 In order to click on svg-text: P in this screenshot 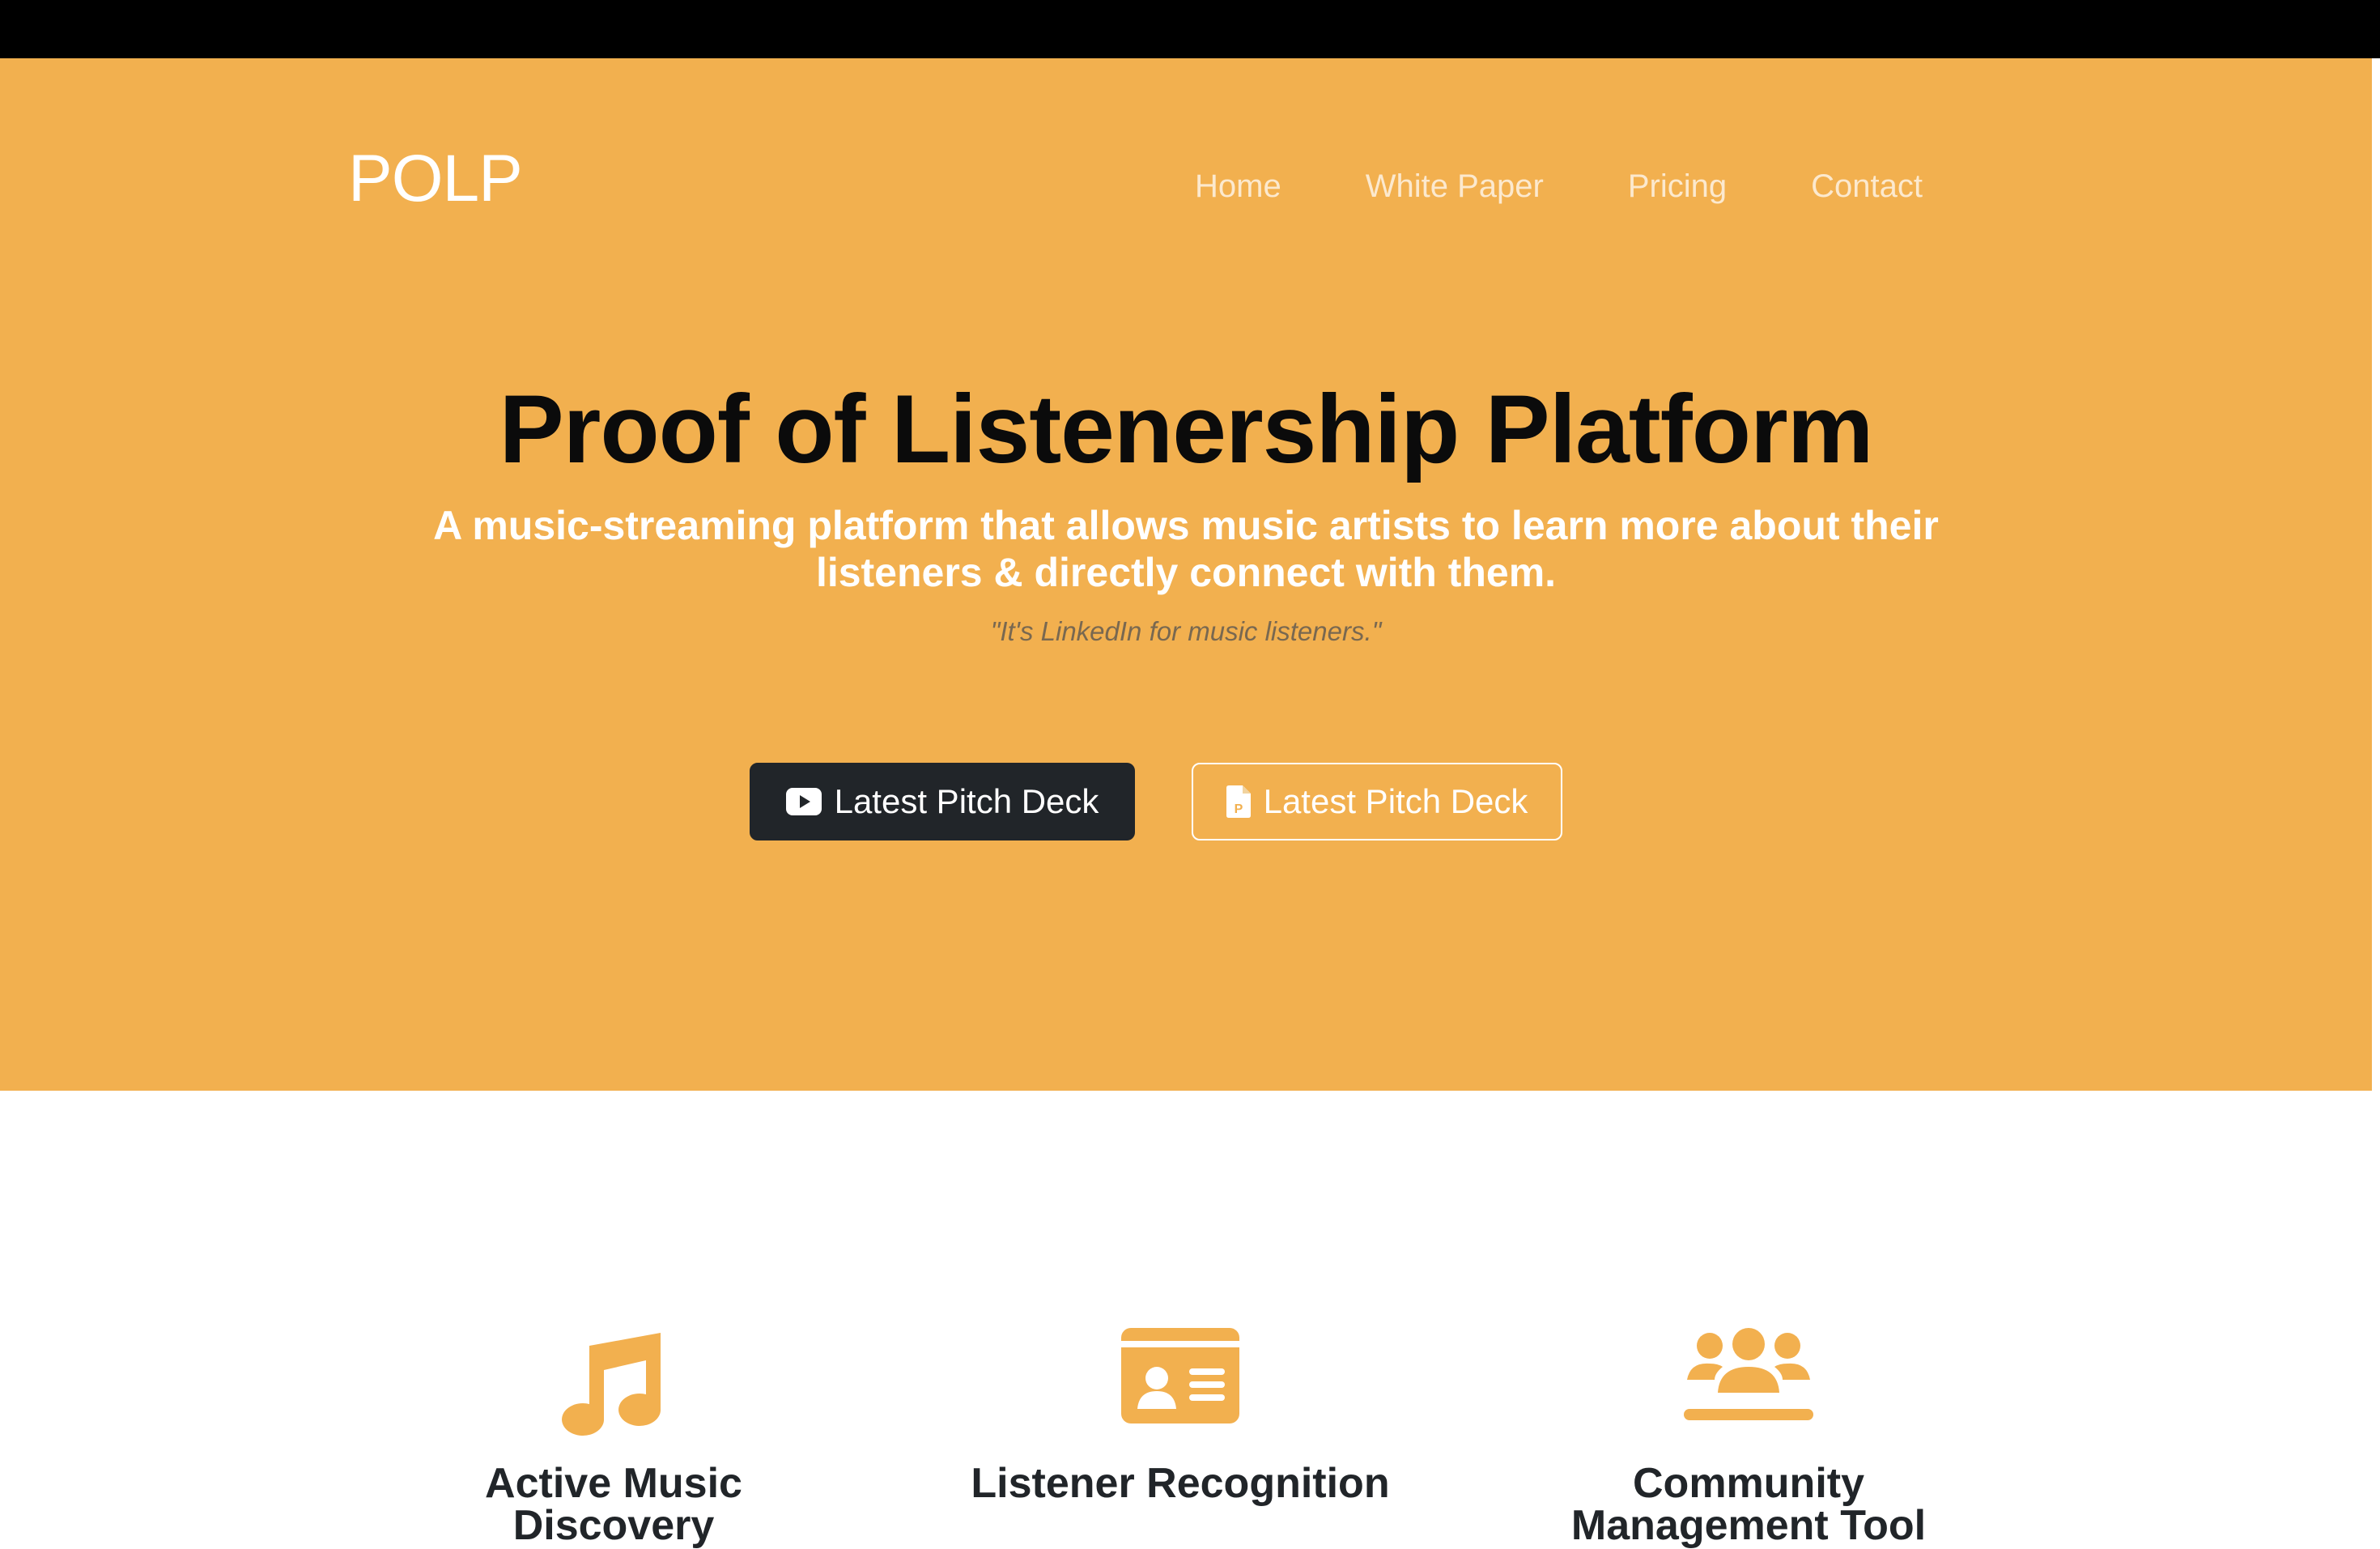, I will do `click(1238, 809)`.